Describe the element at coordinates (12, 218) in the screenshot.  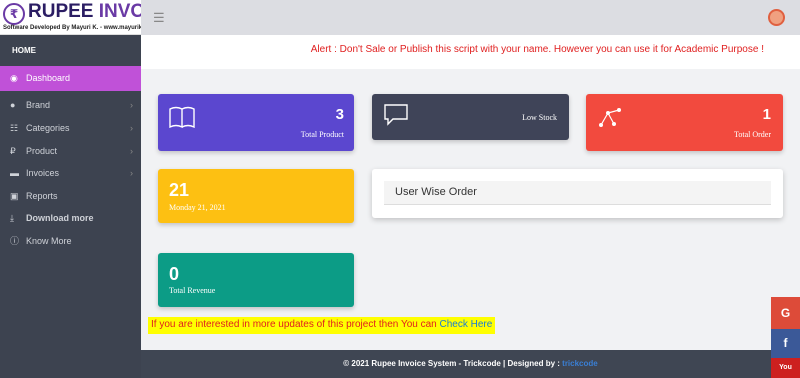
I see `download-icon: ⤓` at that location.